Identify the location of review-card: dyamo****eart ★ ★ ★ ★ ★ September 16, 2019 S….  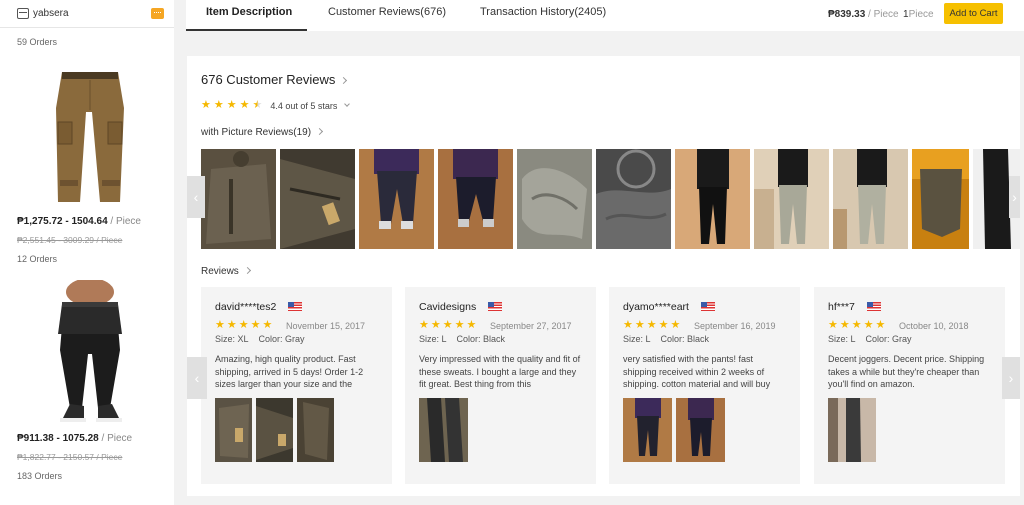
(704, 385).